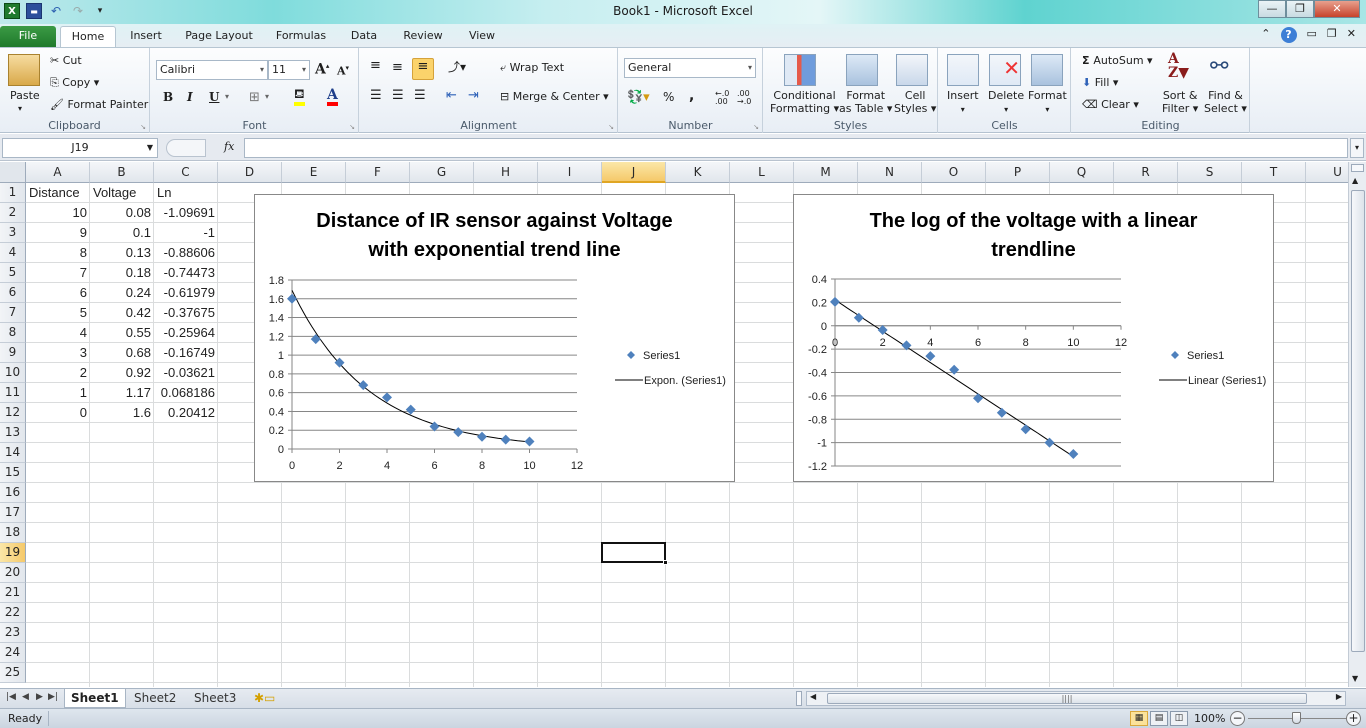 This screenshot has width=1366, height=728. What do you see at coordinates (570, 172) in the screenshot?
I see `column-header-i: I` at bounding box center [570, 172].